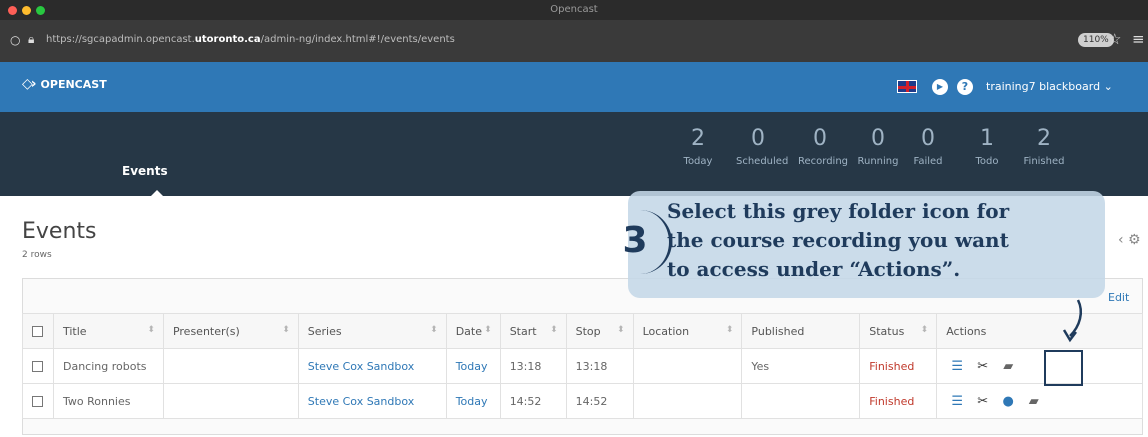 Image resolution: width=1148 pixels, height=437 pixels. Describe the element at coordinates (533, 366) in the screenshot. I see `event-start: 13:18` at that location.